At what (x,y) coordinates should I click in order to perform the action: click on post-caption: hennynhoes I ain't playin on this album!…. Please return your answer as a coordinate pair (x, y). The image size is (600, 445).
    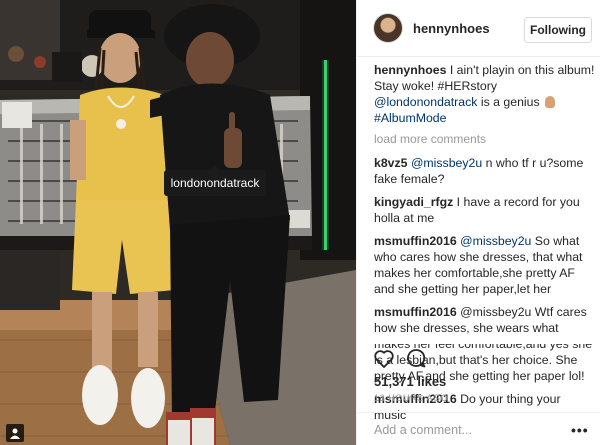
    Looking at the image, I should click on (485, 94).